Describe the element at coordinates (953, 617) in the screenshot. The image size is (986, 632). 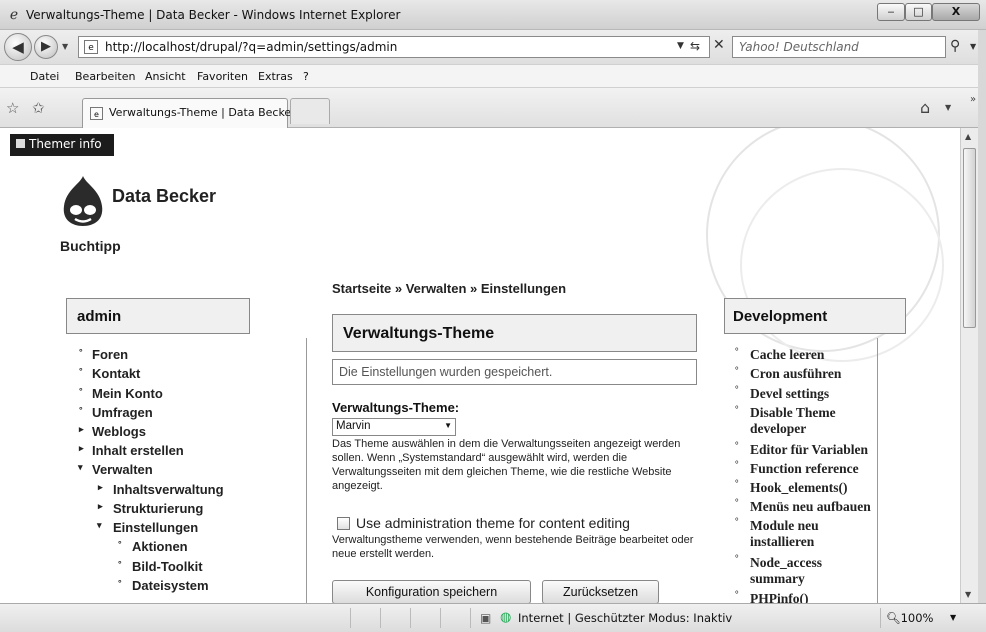
I see `zoom-dropdown-icon: ▼` at that location.